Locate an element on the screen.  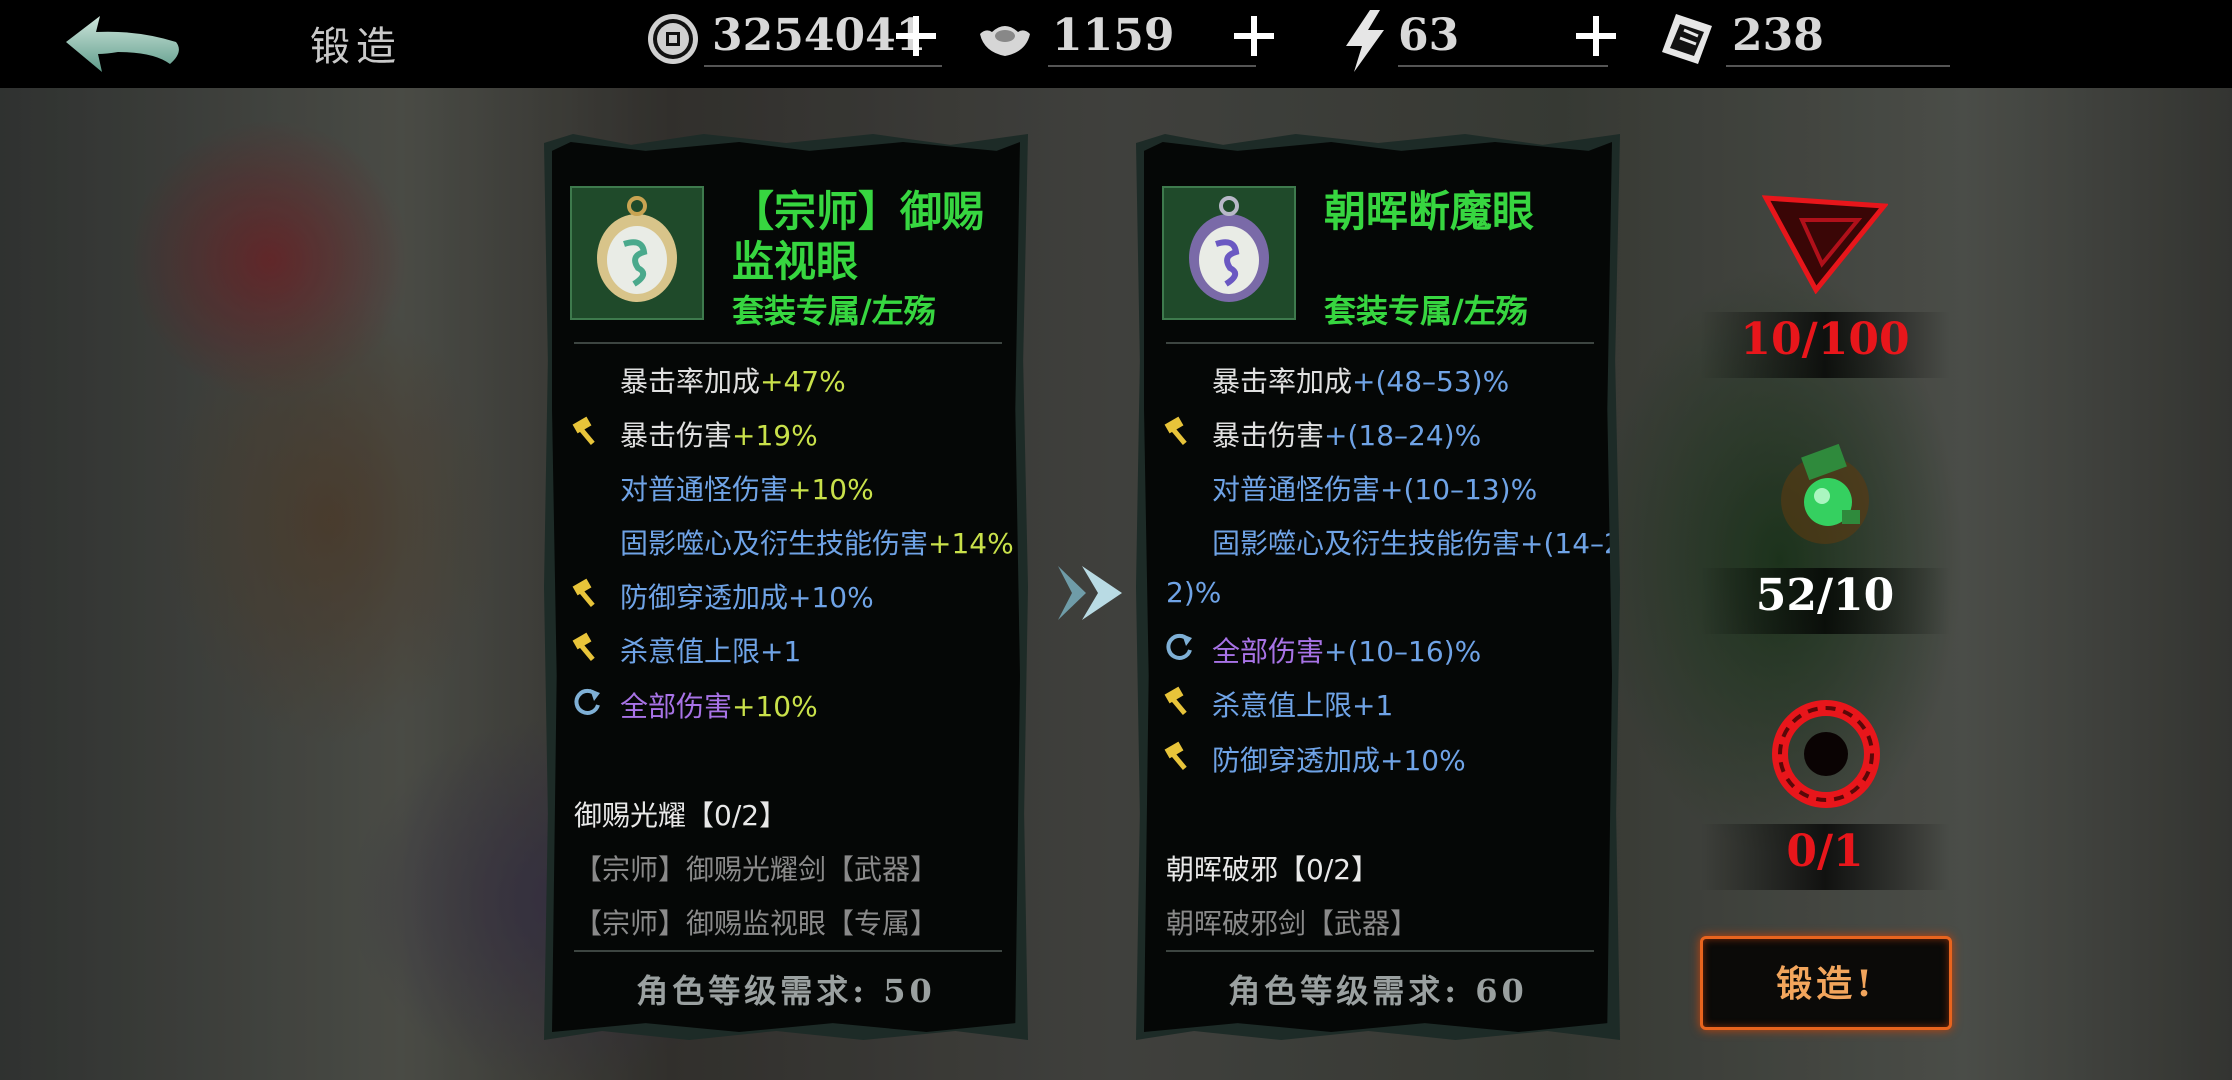
red-ring-material-icon is located at coordinates (1826, 754).